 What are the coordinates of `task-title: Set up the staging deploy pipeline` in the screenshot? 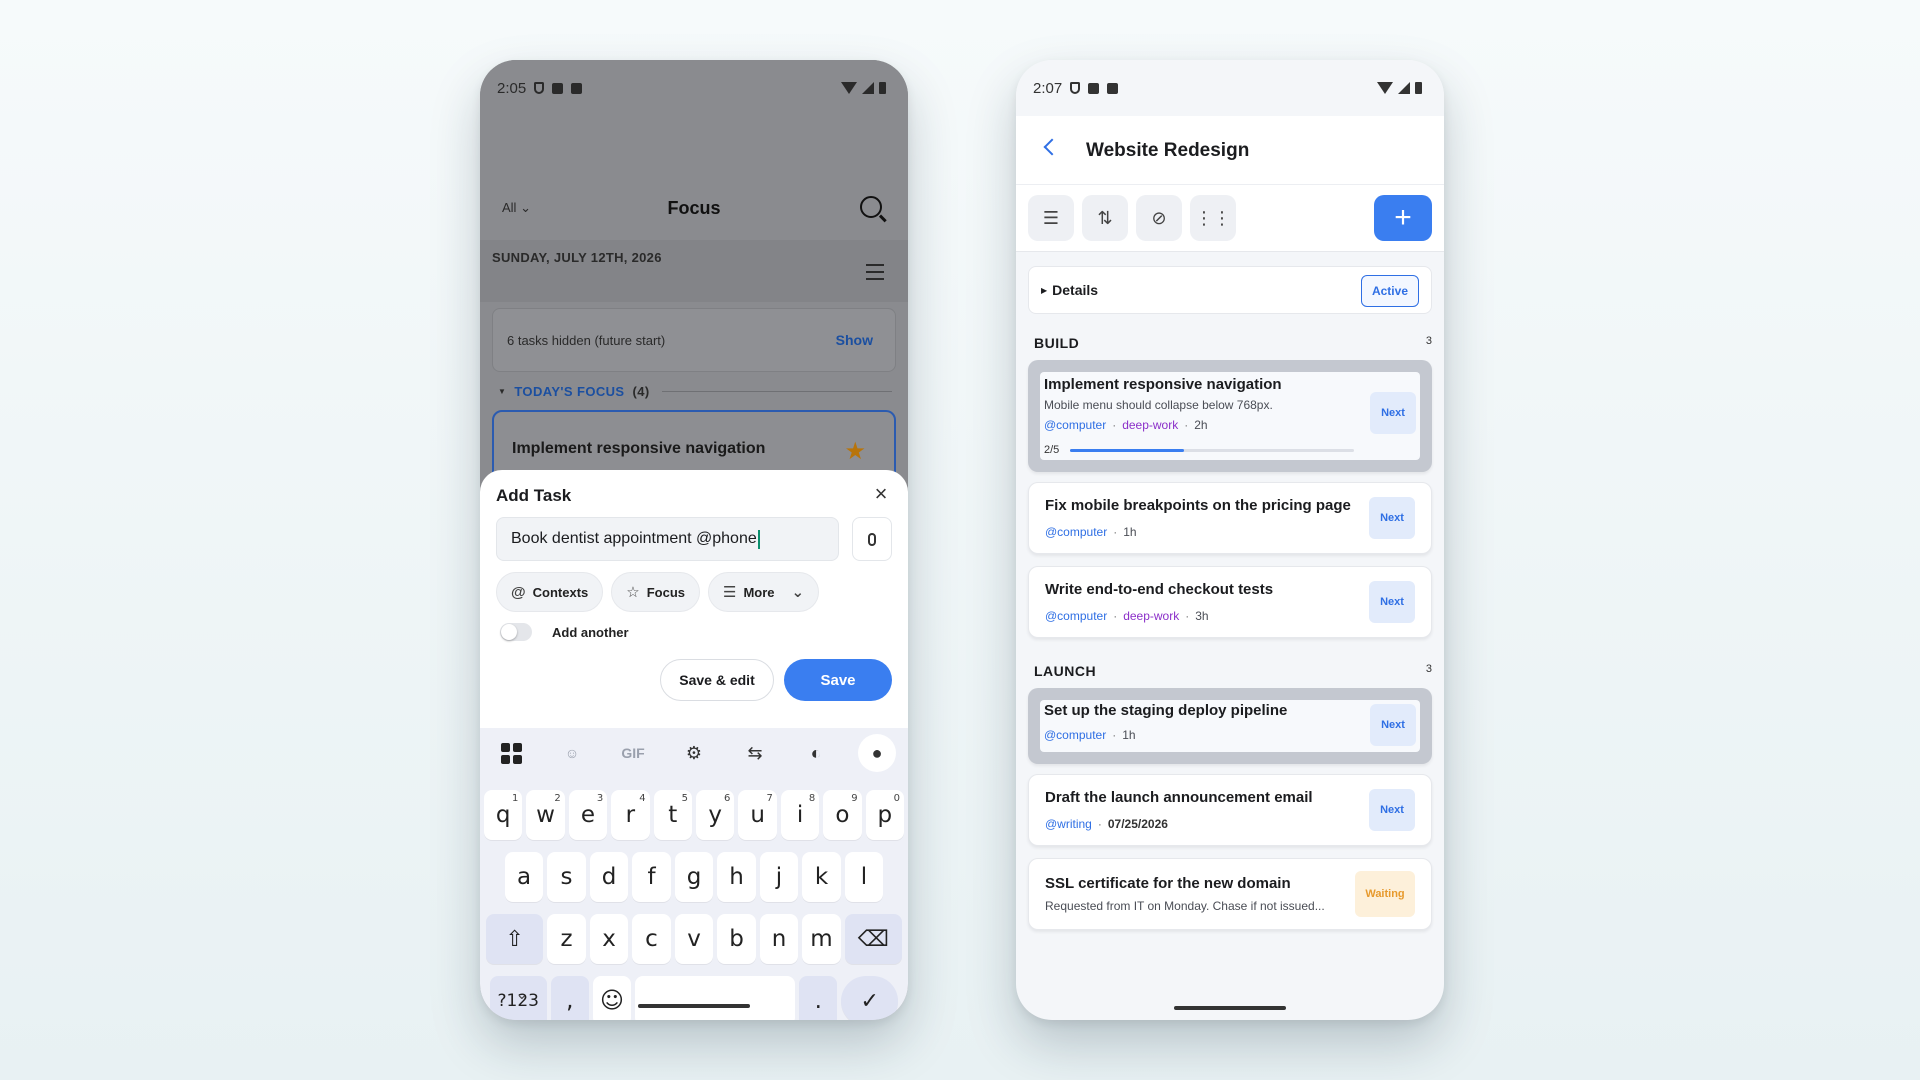 It's located at (1166, 710).